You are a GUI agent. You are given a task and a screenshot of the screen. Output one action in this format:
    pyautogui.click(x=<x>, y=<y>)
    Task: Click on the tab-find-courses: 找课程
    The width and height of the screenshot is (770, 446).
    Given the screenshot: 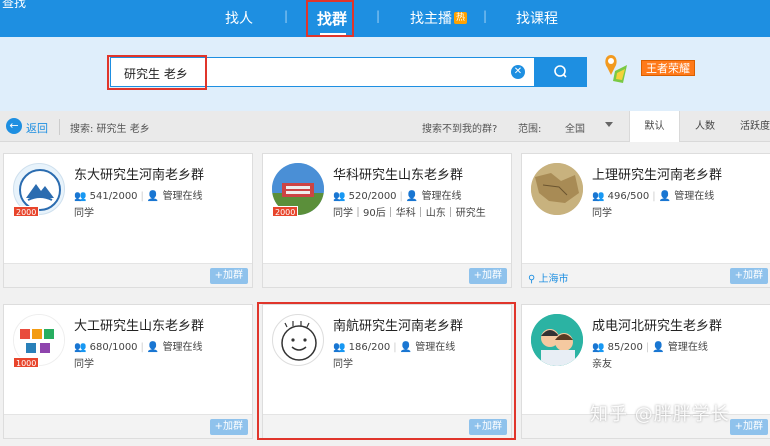 What is the action you would take?
    pyautogui.click(x=537, y=18)
    